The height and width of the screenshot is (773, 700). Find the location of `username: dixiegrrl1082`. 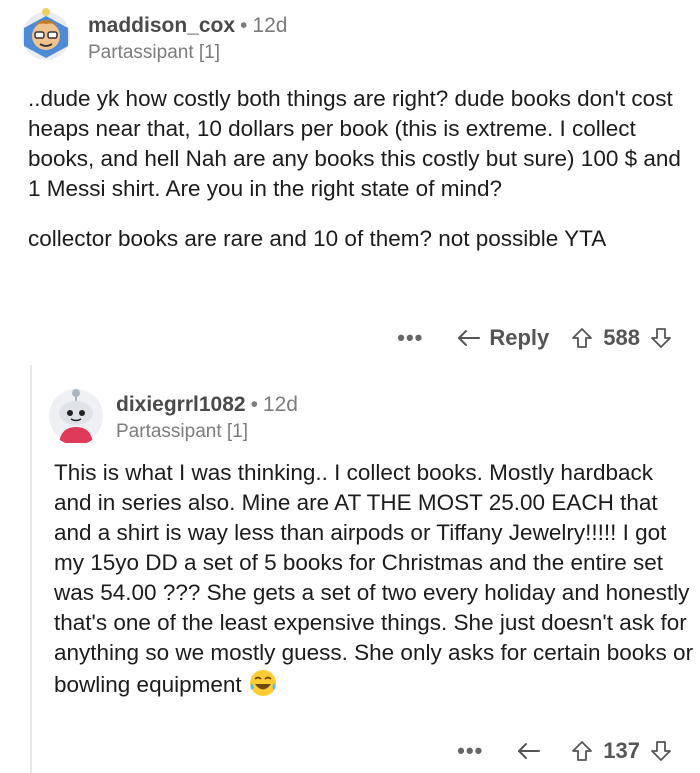

username: dixiegrrl1082 is located at coordinates (181, 404).